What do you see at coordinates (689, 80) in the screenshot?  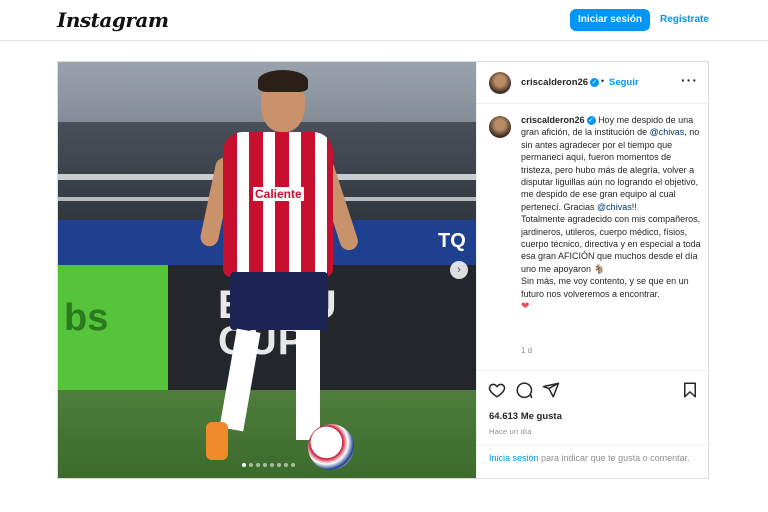 I see `more-options-icon: ···` at bounding box center [689, 80].